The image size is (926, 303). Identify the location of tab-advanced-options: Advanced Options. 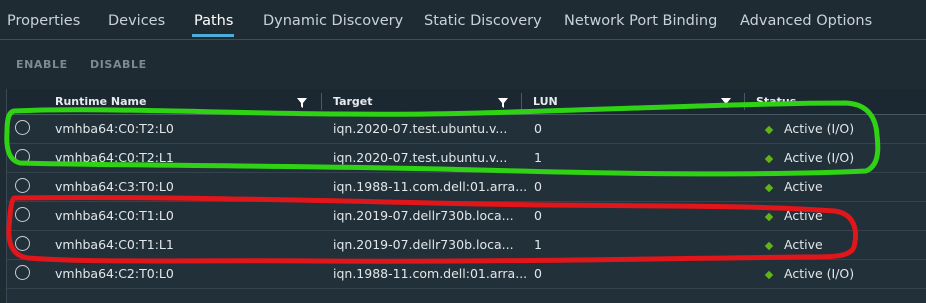
(806, 21).